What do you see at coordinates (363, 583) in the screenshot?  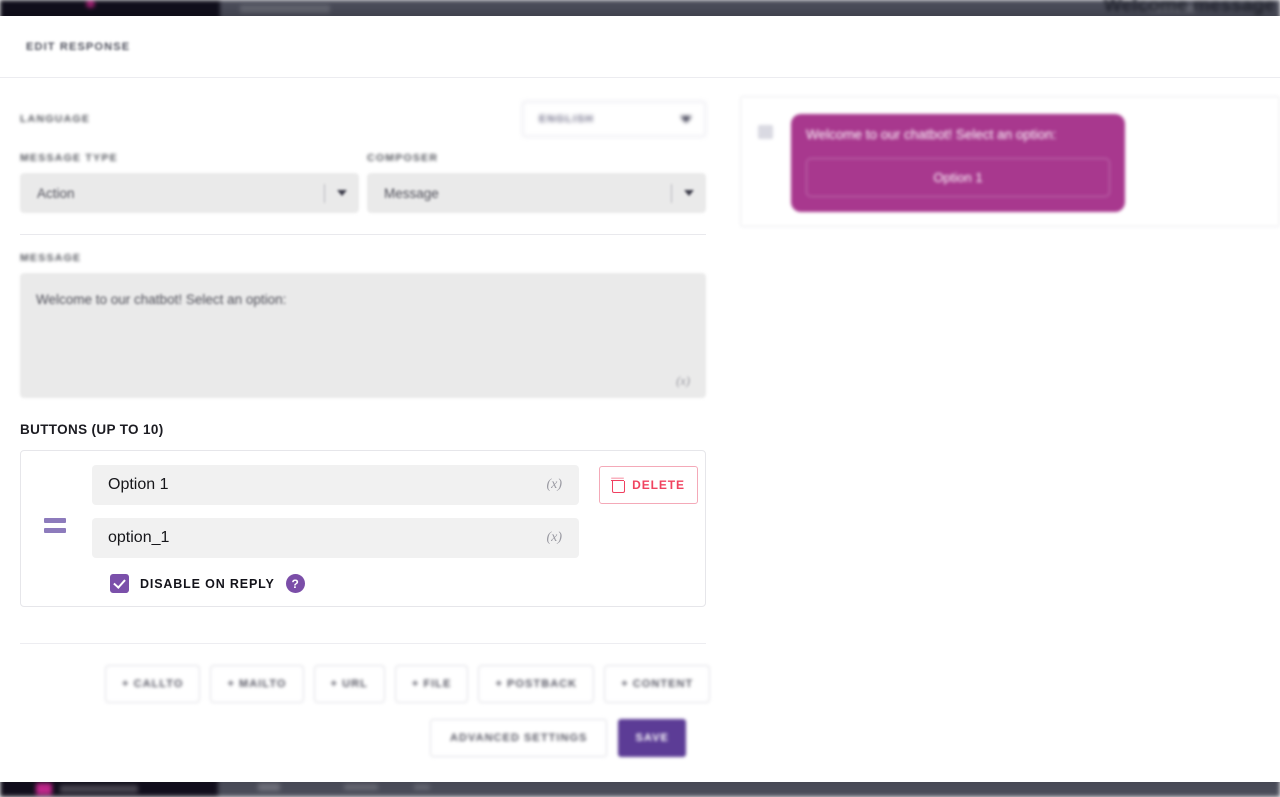 I see `disable-on-reply-row: DISABLE ON REPLY ?` at bounding box center [363, 583].